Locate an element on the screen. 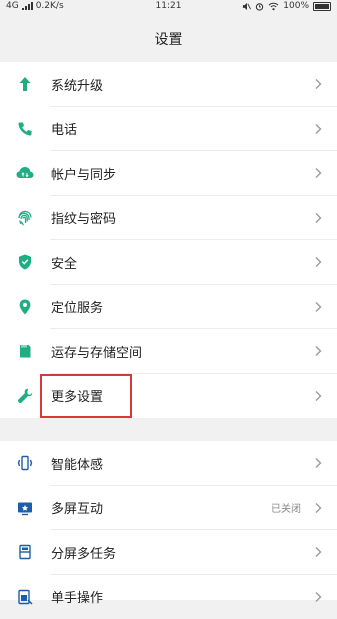  setting-multi-screen: 多屏互动 已关闭 is located at coordinates (168, 508).